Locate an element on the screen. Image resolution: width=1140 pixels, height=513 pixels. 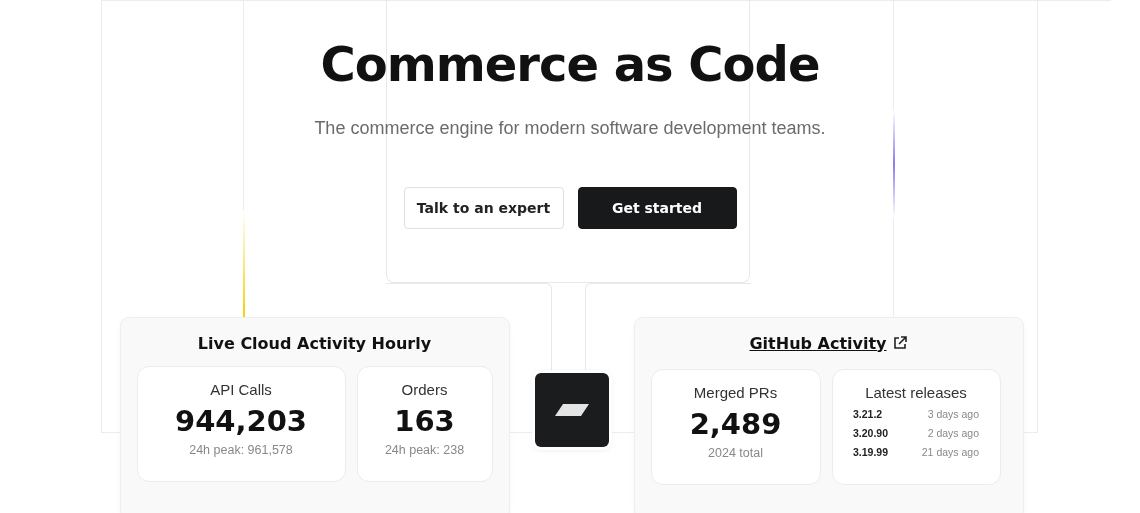
stat-value: 944,203 is located at coordinates (241, 421).